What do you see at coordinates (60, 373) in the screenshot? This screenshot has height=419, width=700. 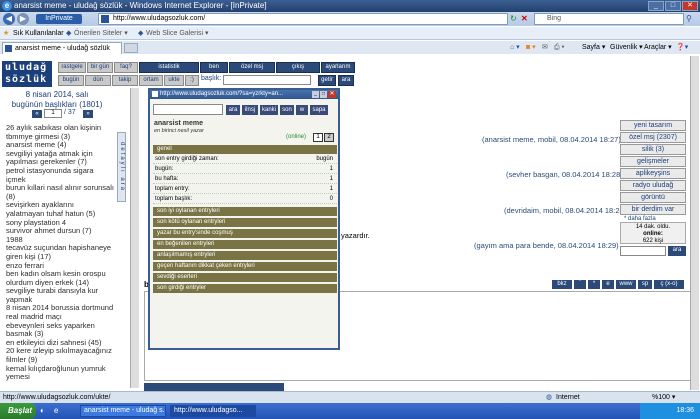 I see `topic-item: kemal kılıçdaroğlunun yumruk yemesi` at bounding box center [60, 373].